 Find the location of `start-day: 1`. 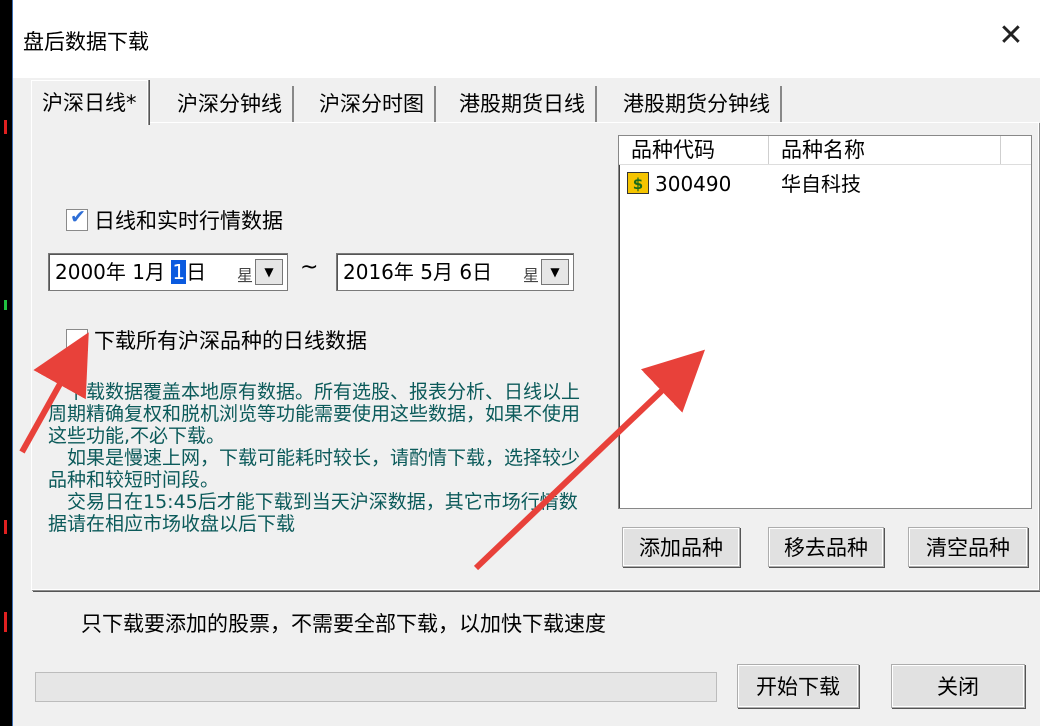

start-day: 1 is located at coordinates (179, 272).